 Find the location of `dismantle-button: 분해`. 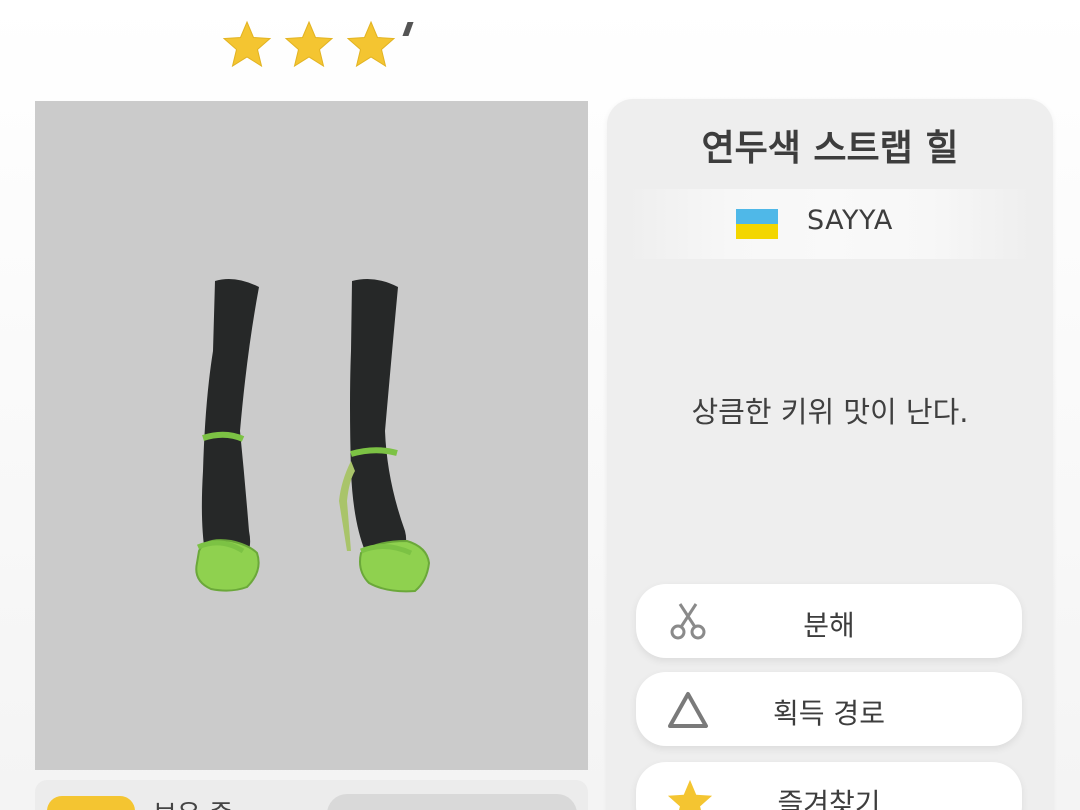

dismantle-button: 분해 is located at coordinates (829, 621).